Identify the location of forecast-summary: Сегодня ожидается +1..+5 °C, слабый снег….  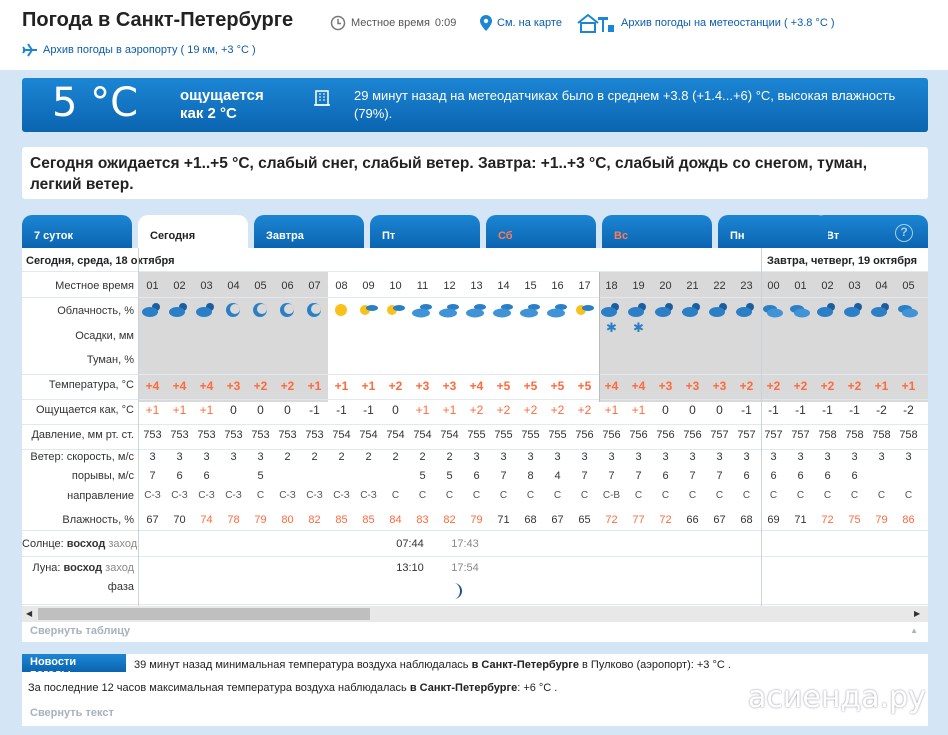
(475, 173).